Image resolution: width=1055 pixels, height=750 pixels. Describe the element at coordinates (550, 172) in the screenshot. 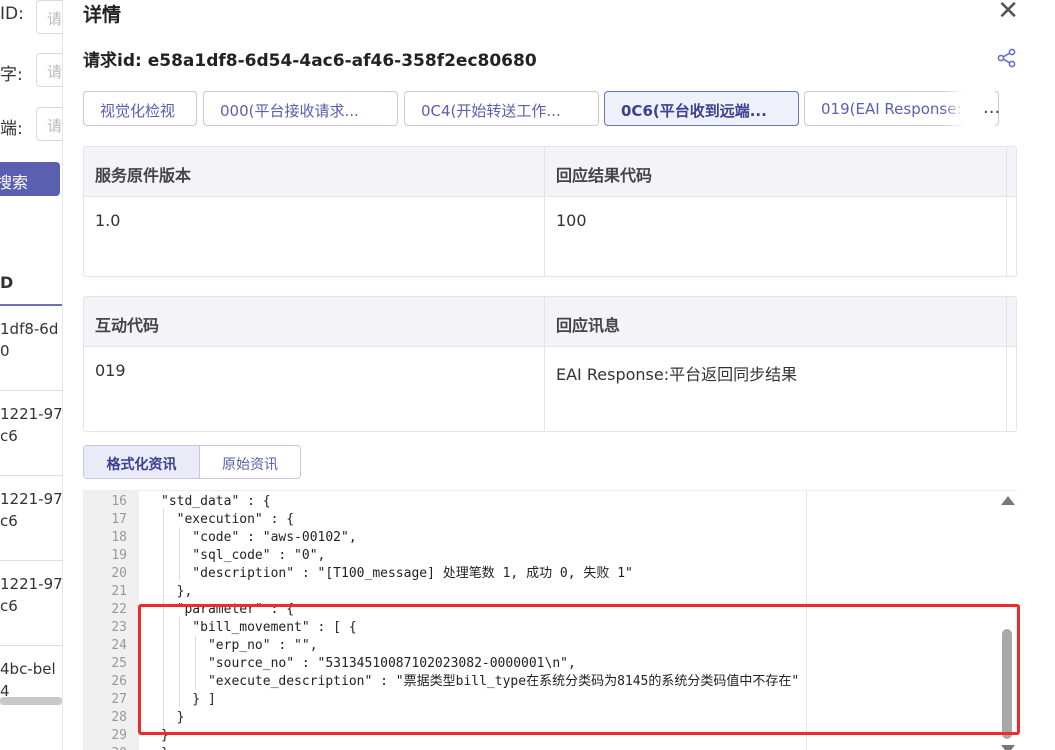

I see `table-header: 服务原件版本 回应结果代码` at that location.